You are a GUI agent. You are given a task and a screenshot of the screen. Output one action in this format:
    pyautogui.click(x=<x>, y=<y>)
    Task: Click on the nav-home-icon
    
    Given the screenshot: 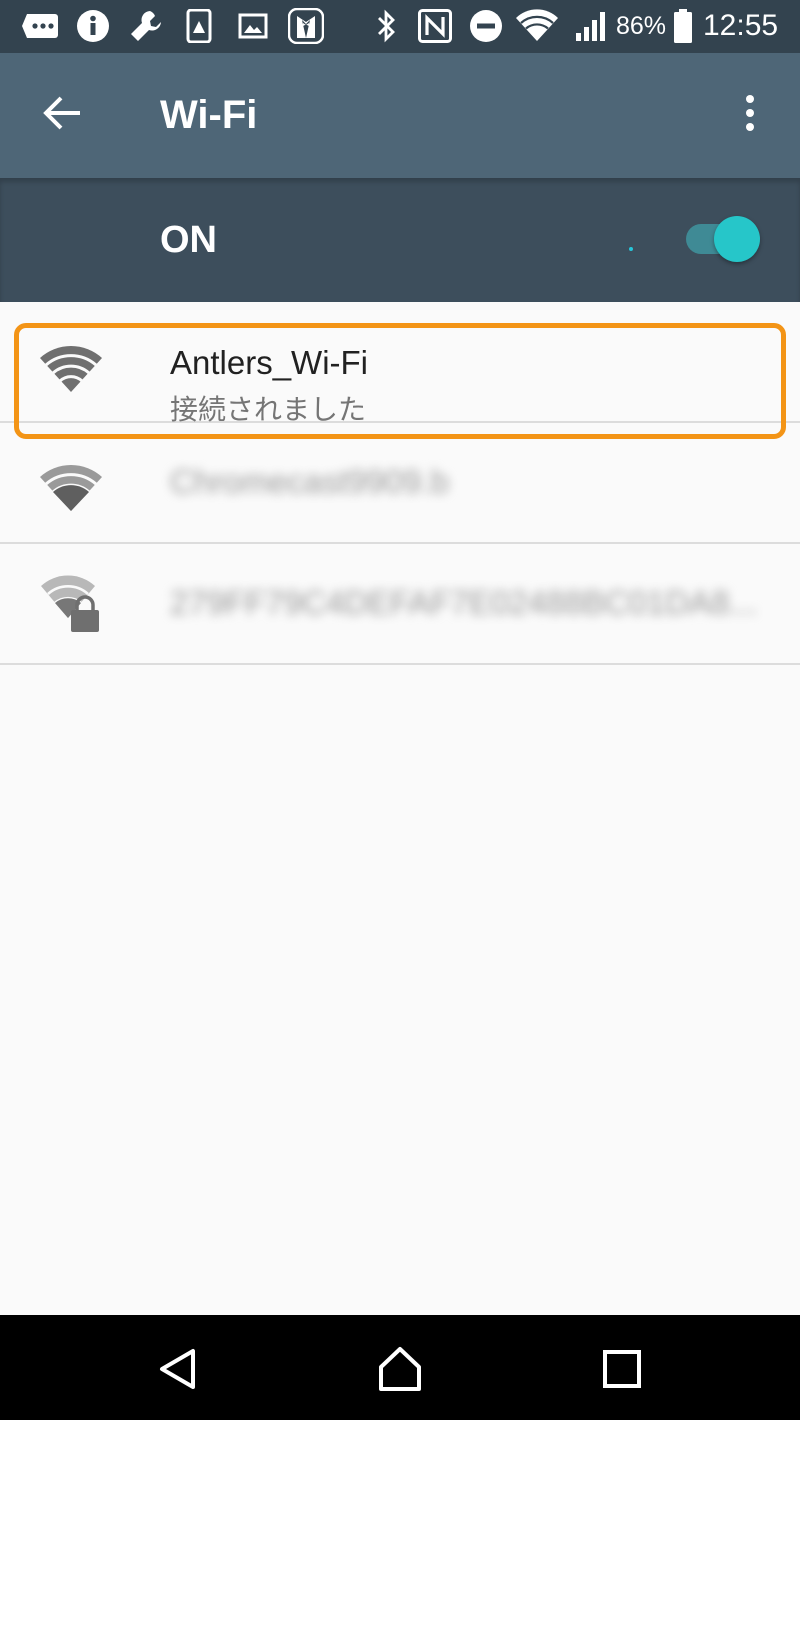 What is the action you would take?
    pyautogui.click(x=400, y=1369)
    